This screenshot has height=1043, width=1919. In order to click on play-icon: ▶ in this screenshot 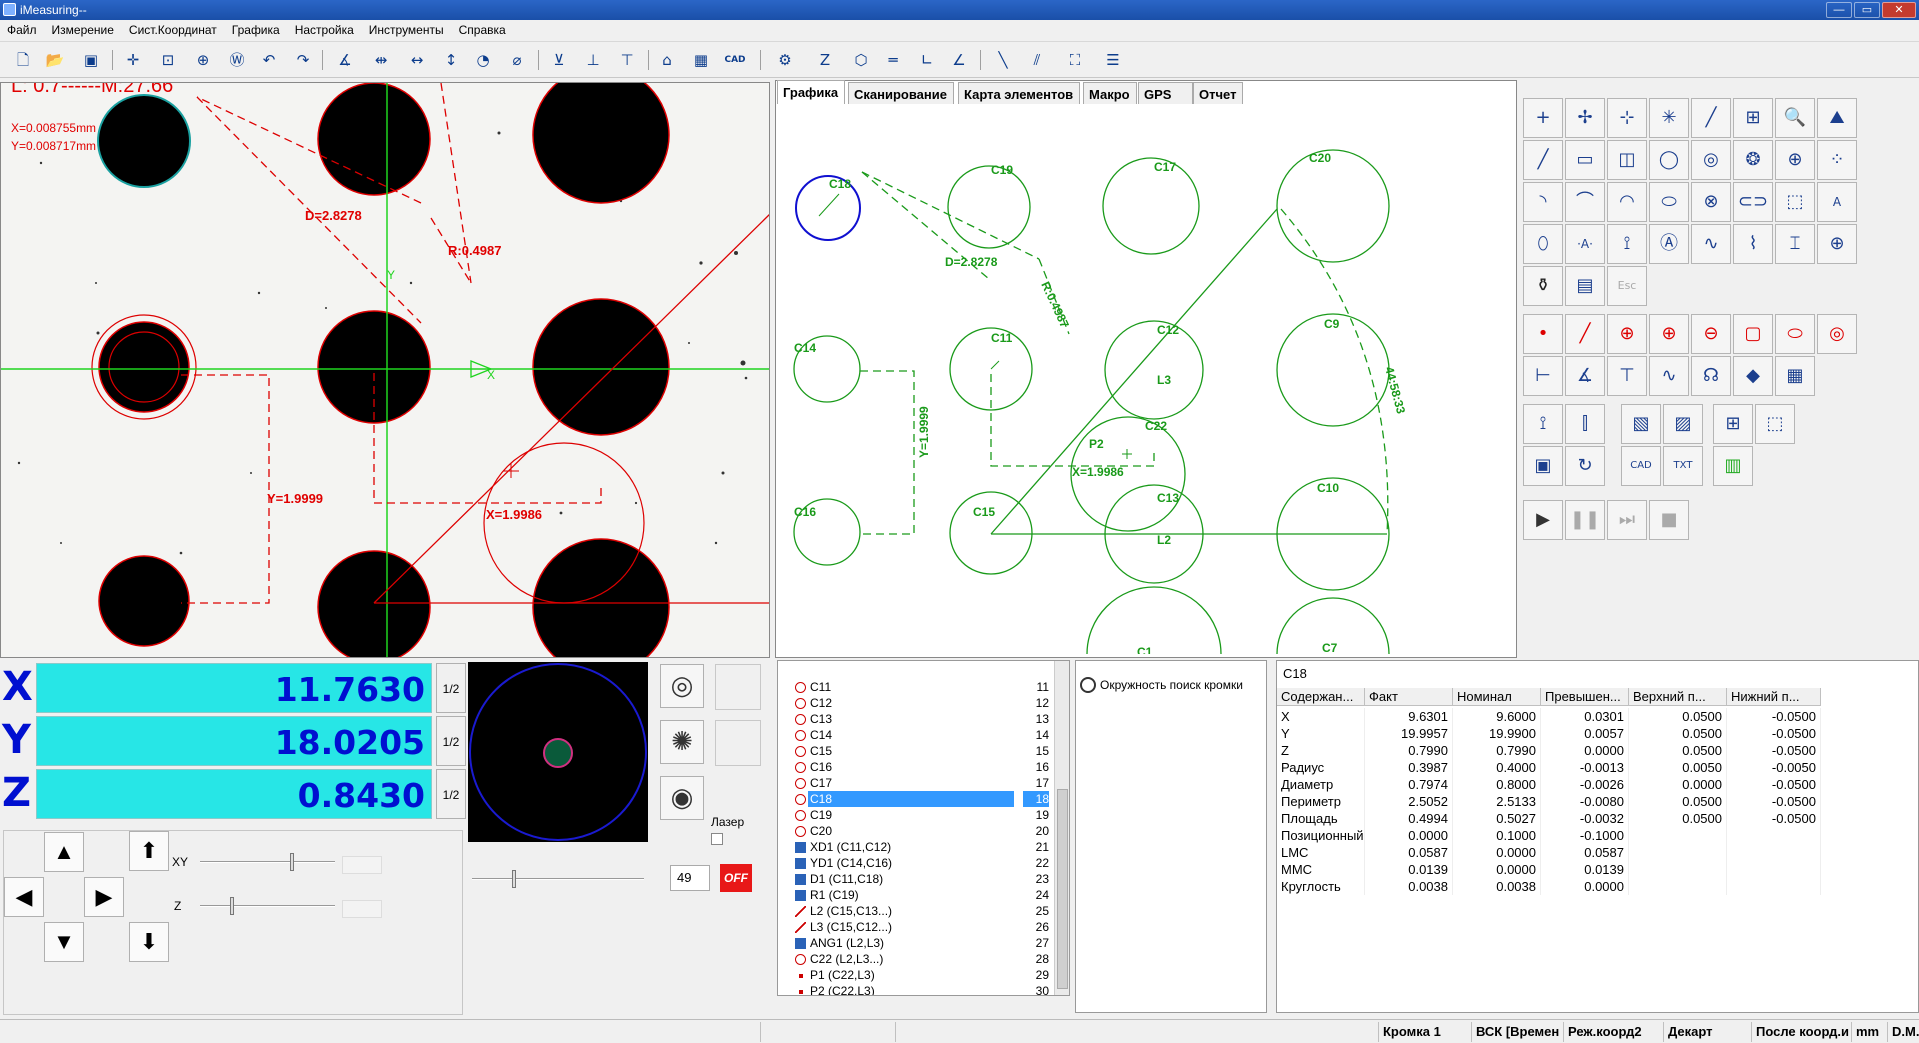, I will do `click(1543, 520)`.